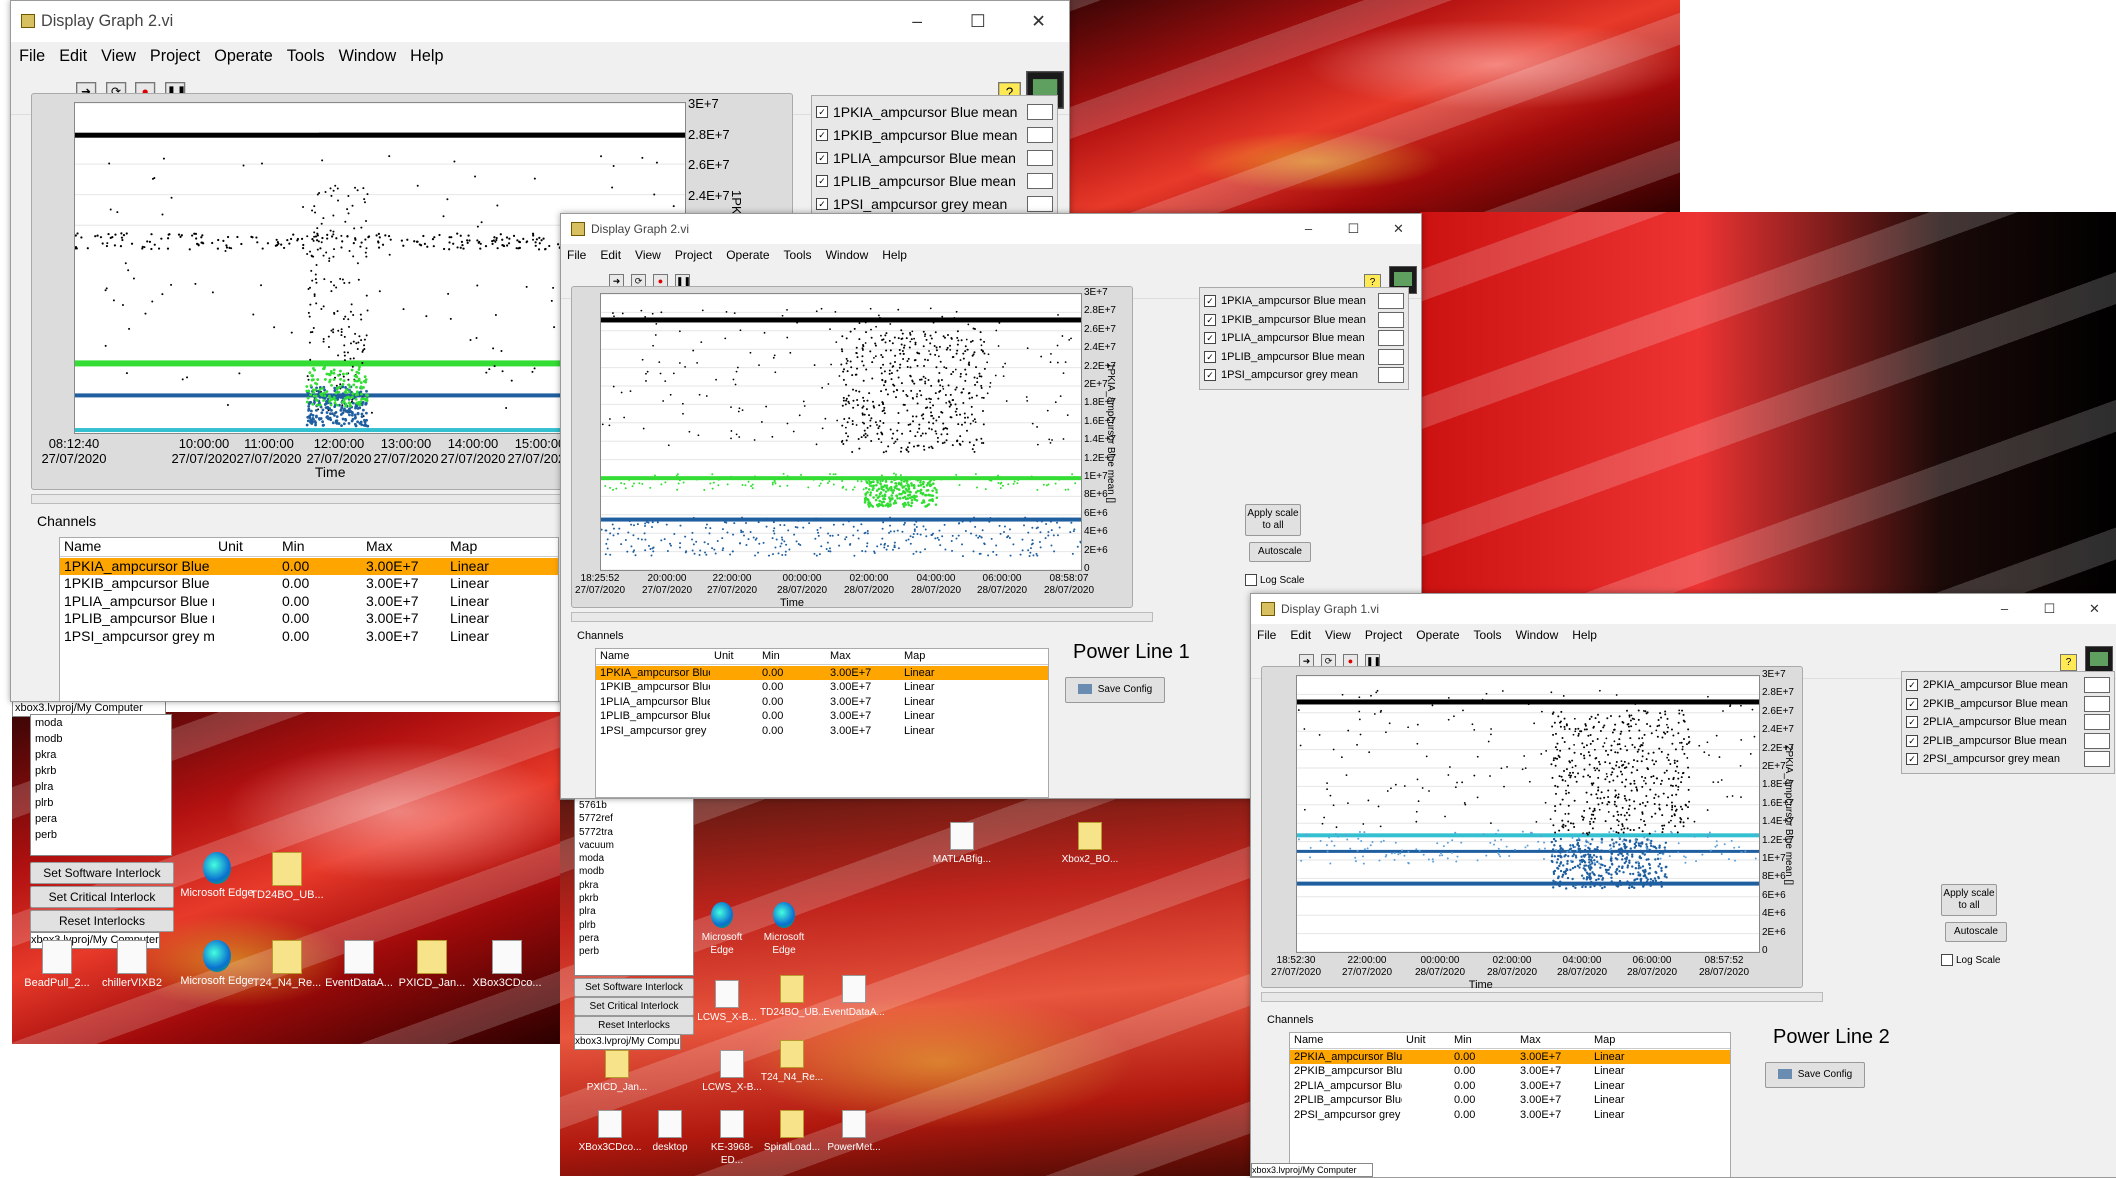 The height and width of the screenshot is (1178, 2116). Describe the element at coordinates (934, 203) in the screenshot. I see `legend-item: ✓ 1PSI_ampcursor grey mean` at that location.